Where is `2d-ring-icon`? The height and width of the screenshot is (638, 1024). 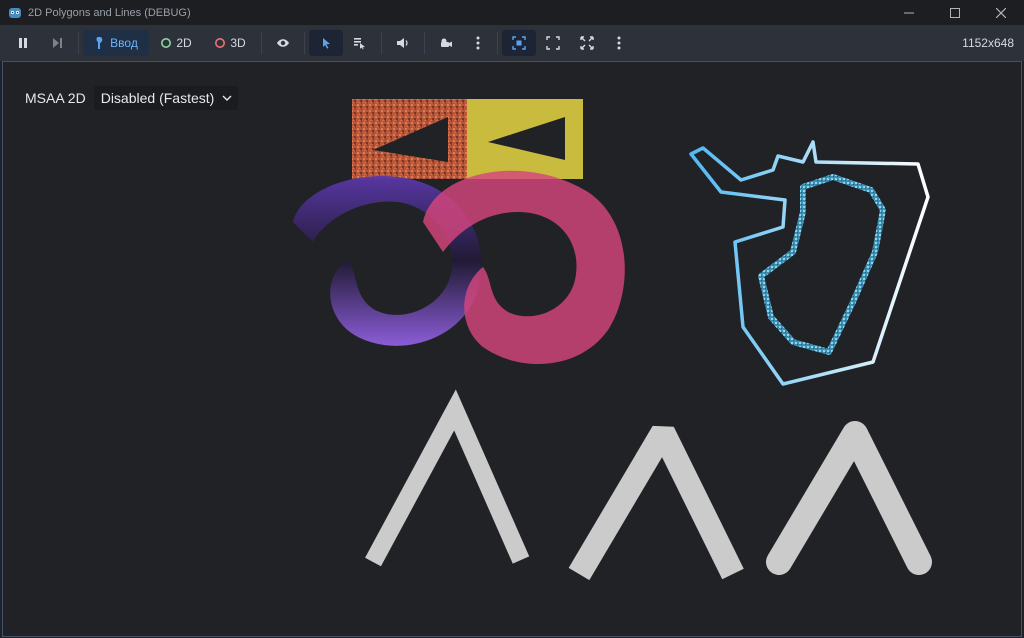 2d-ring-icon is located at coordinates (166, 43).